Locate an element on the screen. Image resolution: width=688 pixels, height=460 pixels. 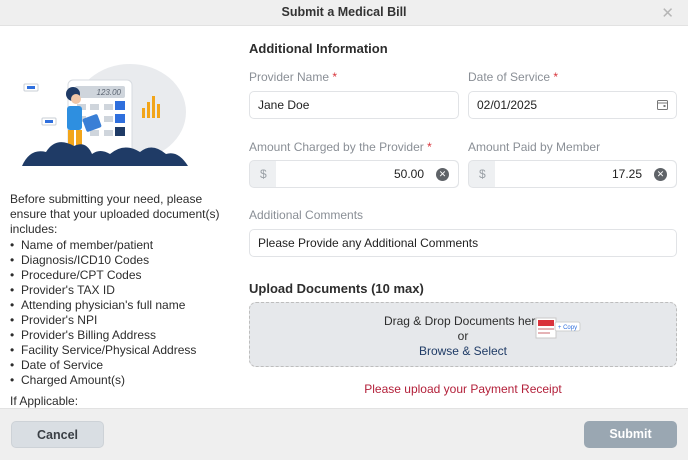
amount-paid-input: $ 17.25 ✕ is located at coordinates (572, 174).